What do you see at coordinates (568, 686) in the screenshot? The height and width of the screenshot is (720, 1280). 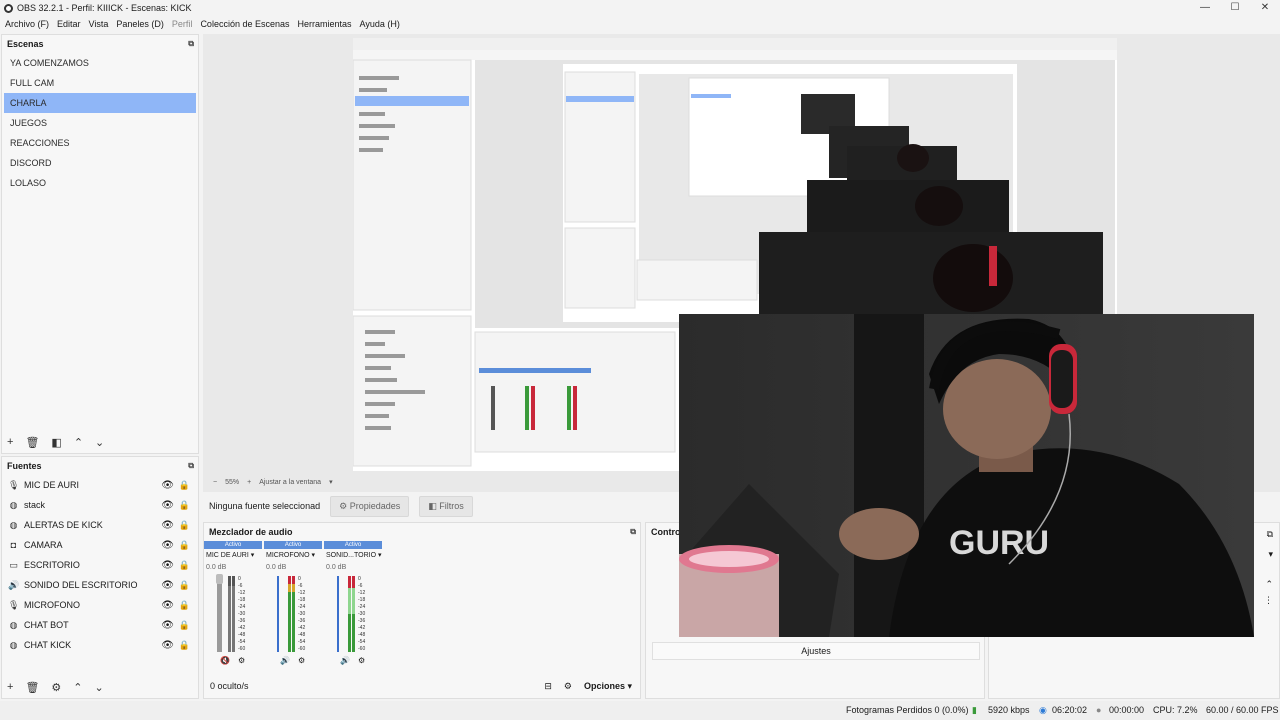 I see `advanced-audio-icon: ⚙` at bounding box center [568, 686].